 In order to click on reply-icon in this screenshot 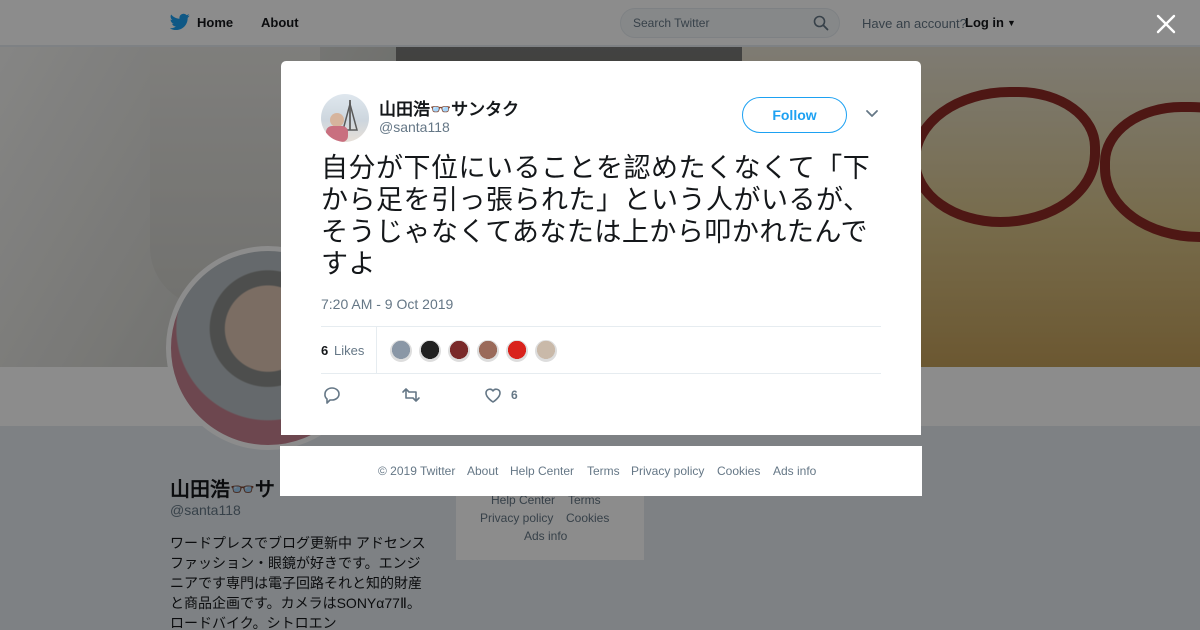, I will do `click(332, 395)`.